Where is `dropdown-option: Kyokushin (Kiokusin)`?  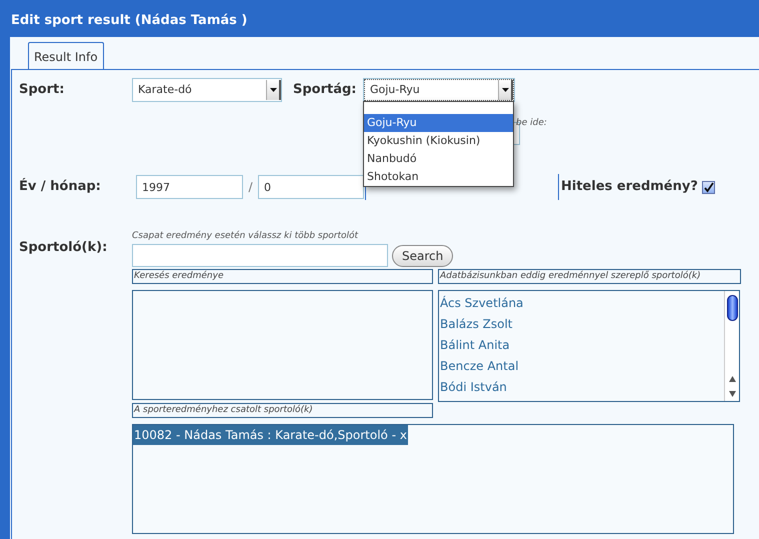
dropdown-option: Kyokushin (Kiokusin) is located at coordinates (438, 141).